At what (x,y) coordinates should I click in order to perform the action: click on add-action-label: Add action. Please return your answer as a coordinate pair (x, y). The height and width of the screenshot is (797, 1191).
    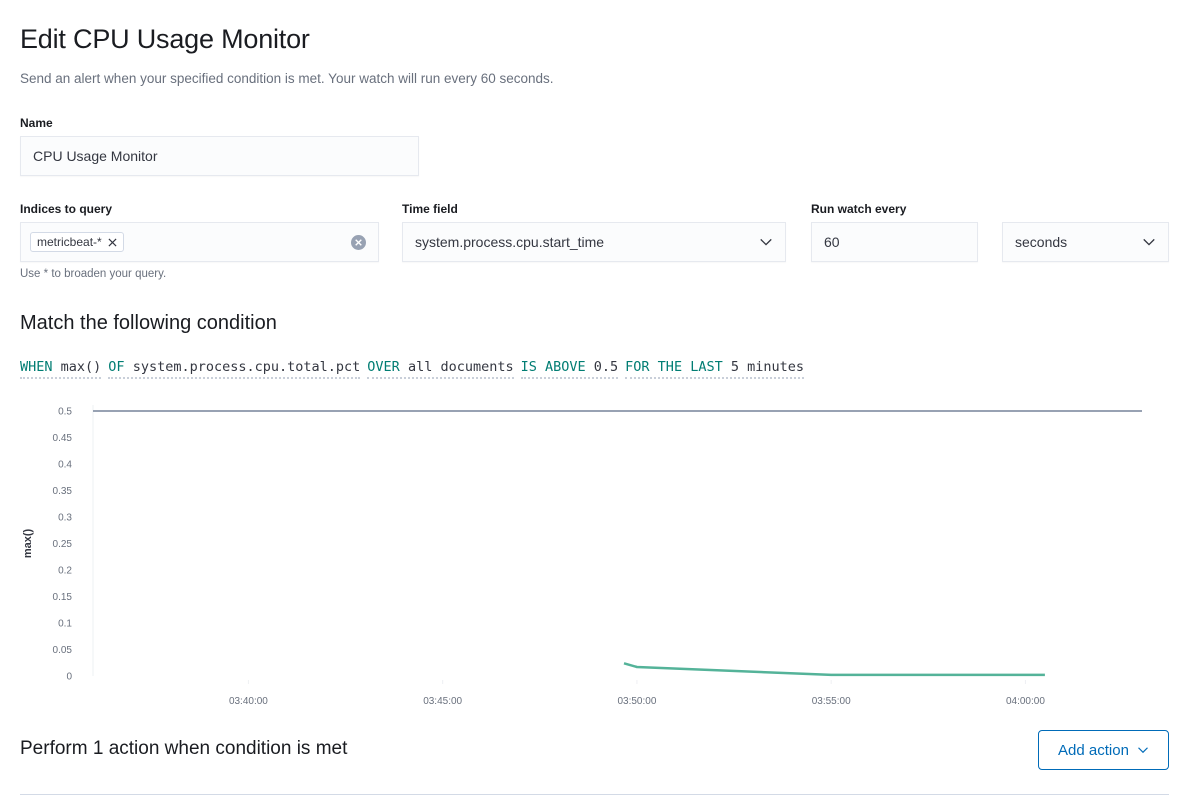
    Looking at the image, I should click on (1093, 750).